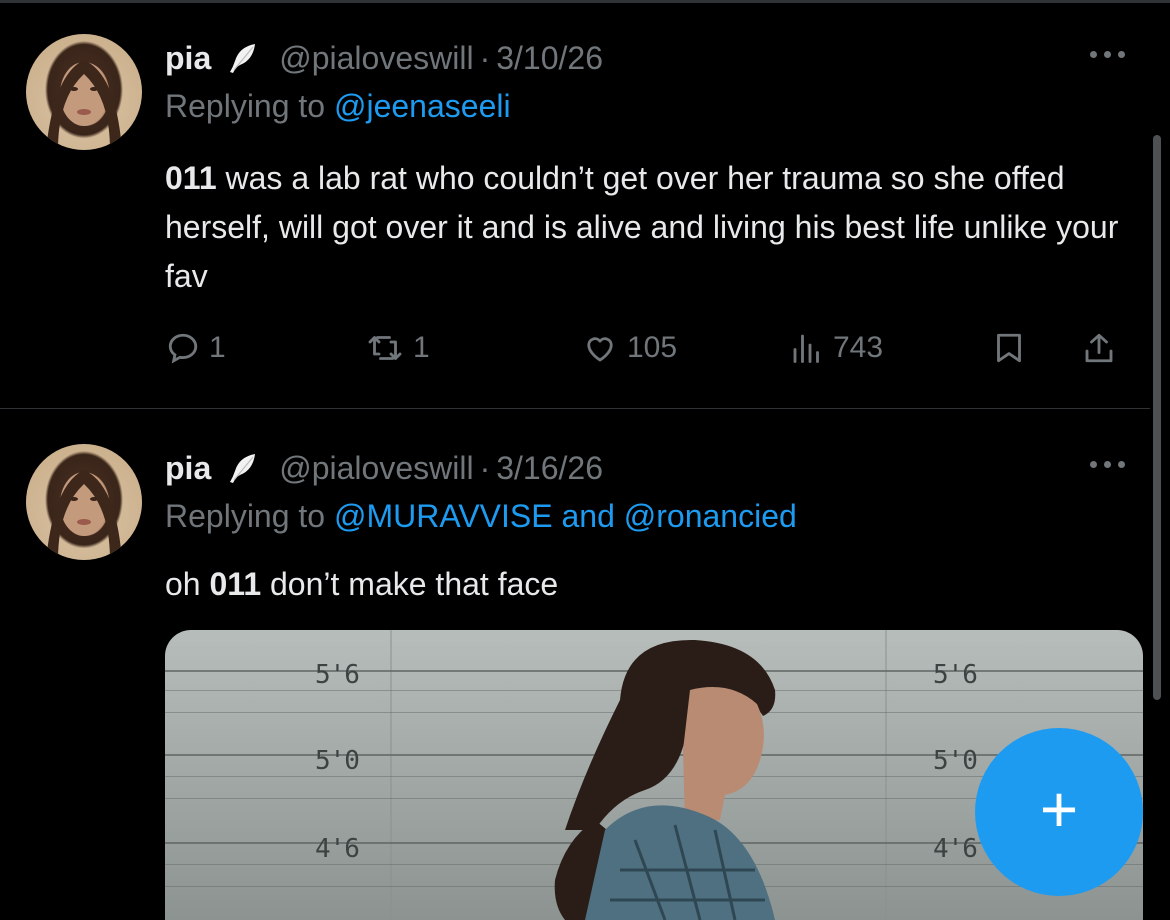  I want to click on tweet-text-after: don’t make that face, so click(410, 584).